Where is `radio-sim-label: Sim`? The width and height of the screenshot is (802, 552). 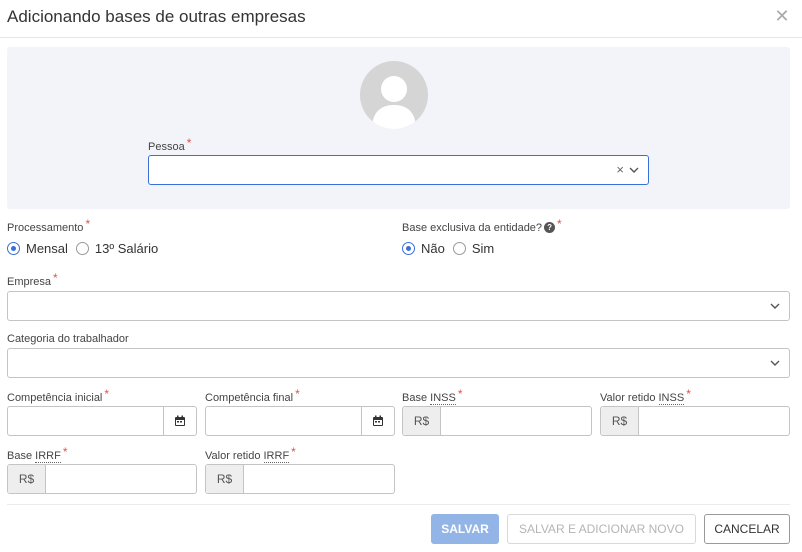
radio-sim-label: Sim is located at coordinates (483, 248).